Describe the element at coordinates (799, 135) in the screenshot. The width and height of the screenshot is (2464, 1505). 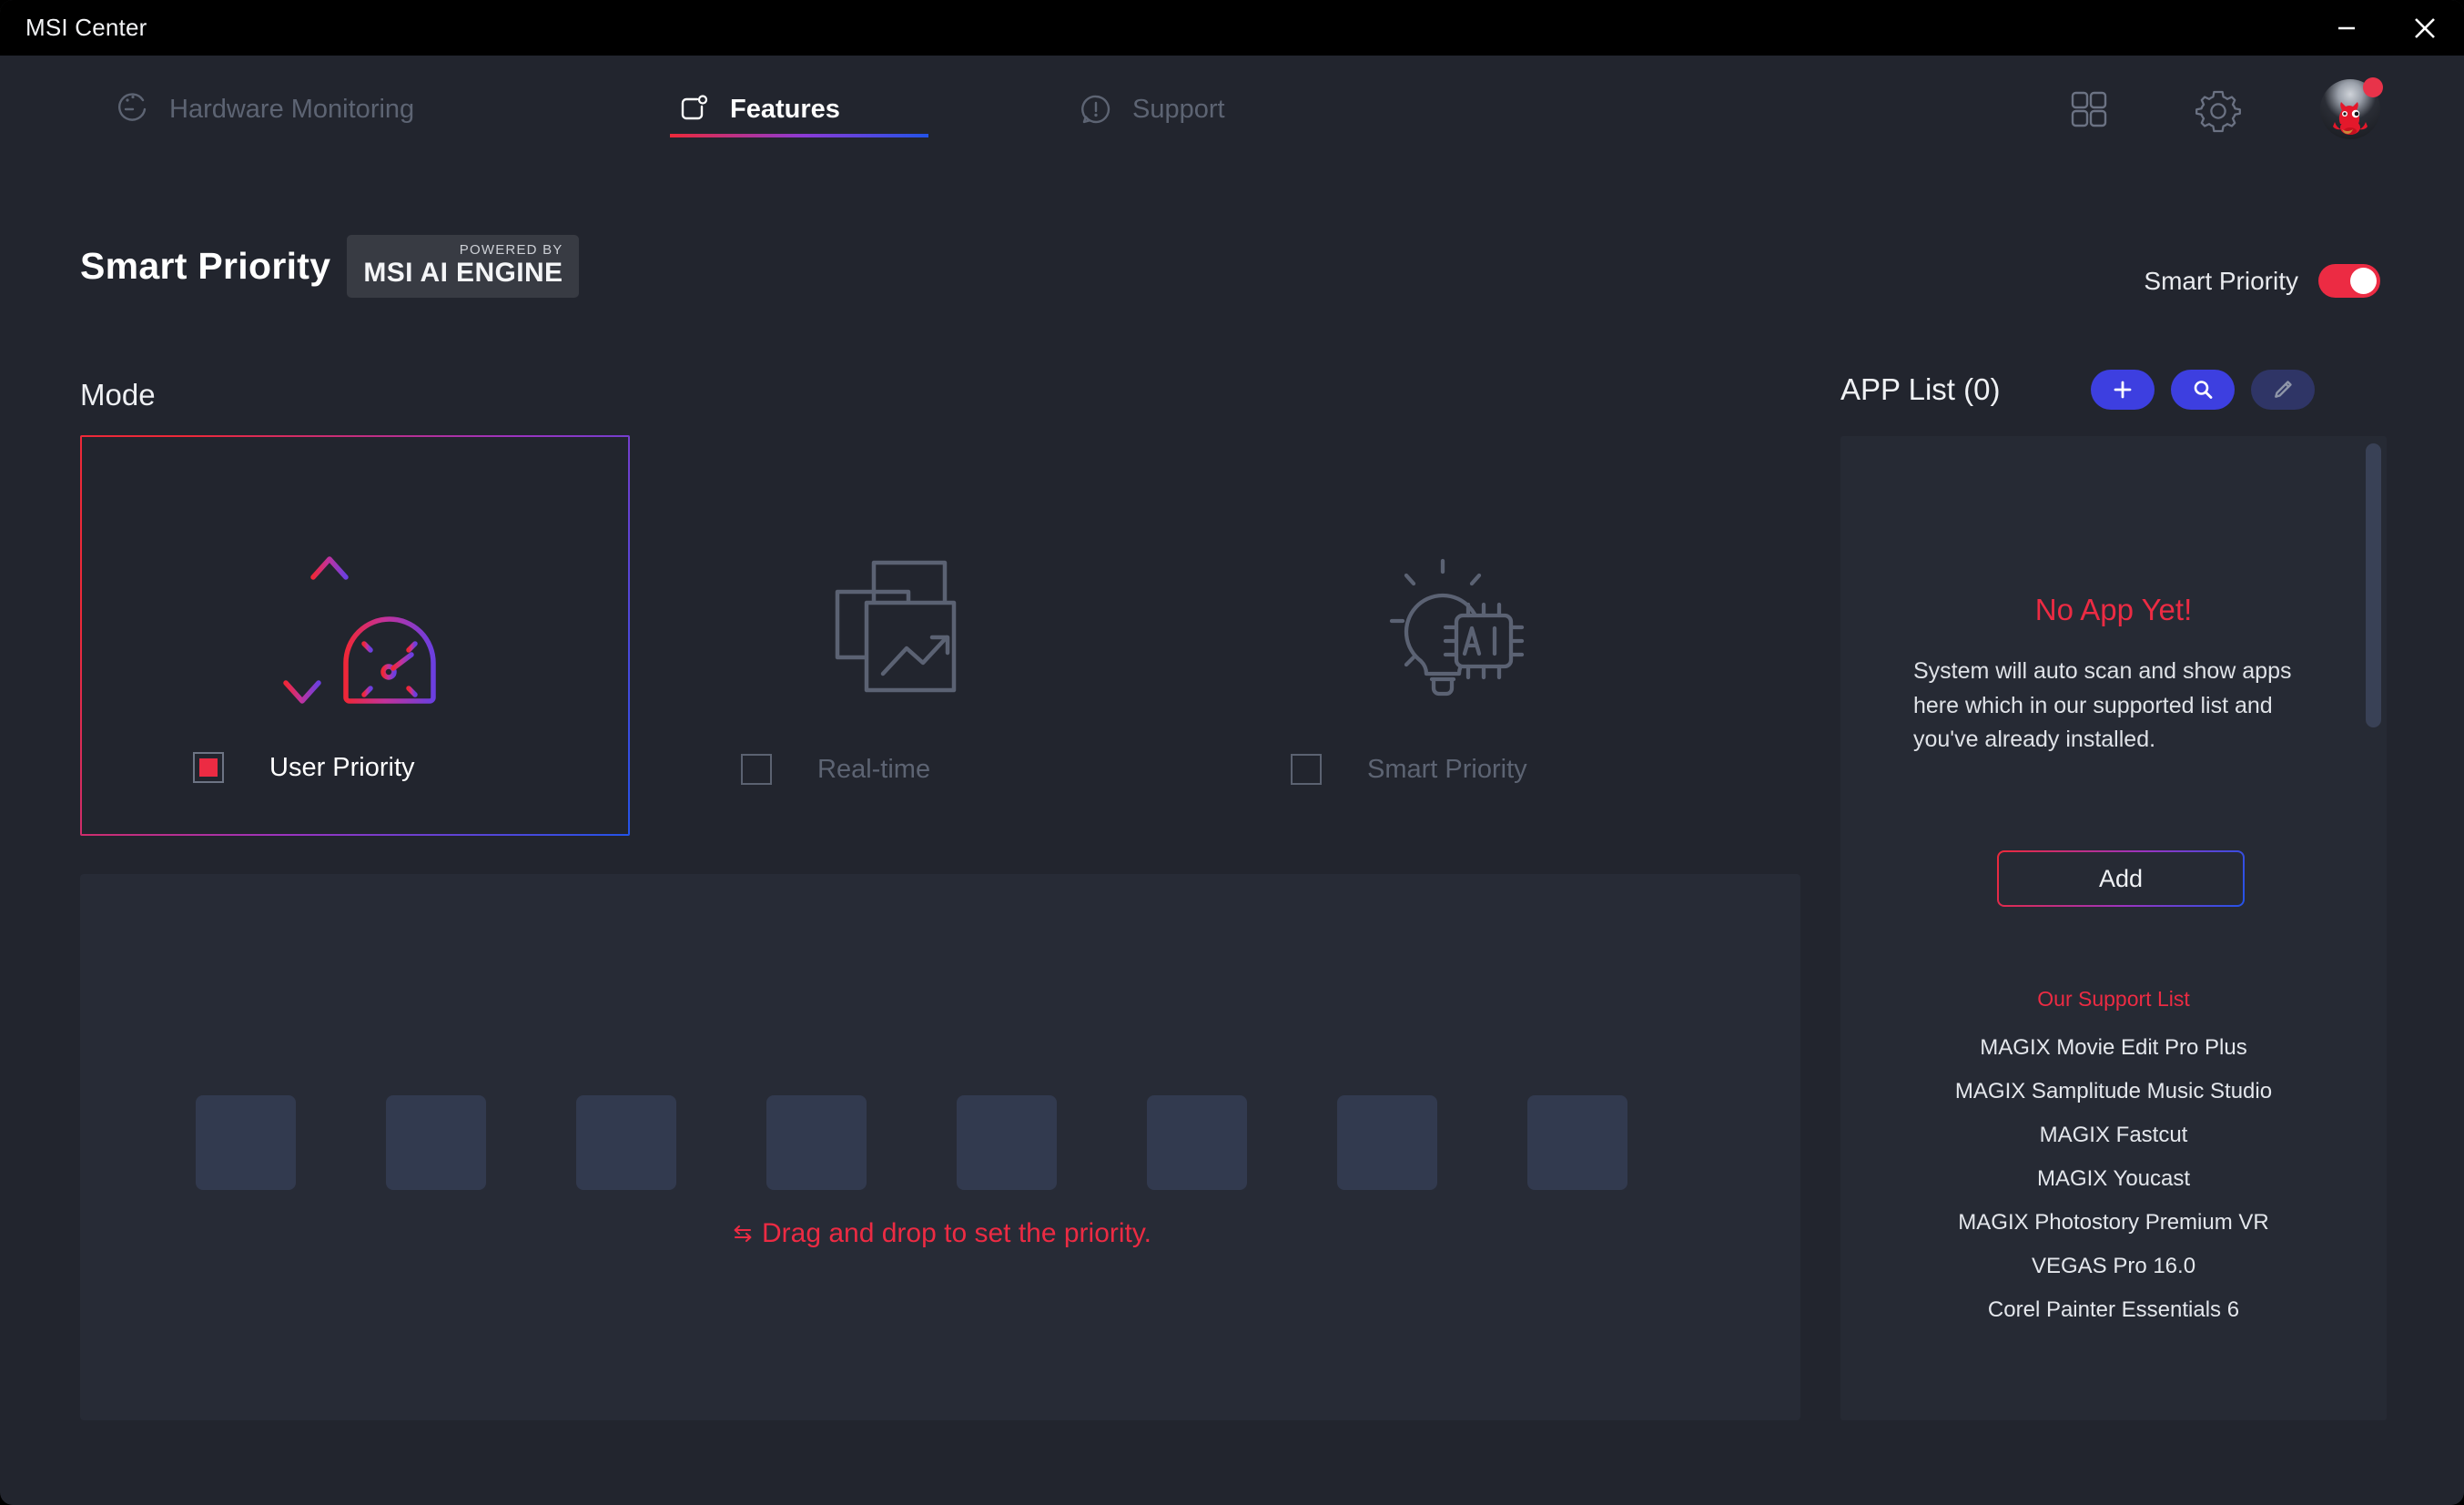
I see `active-tab-underline` at that location.